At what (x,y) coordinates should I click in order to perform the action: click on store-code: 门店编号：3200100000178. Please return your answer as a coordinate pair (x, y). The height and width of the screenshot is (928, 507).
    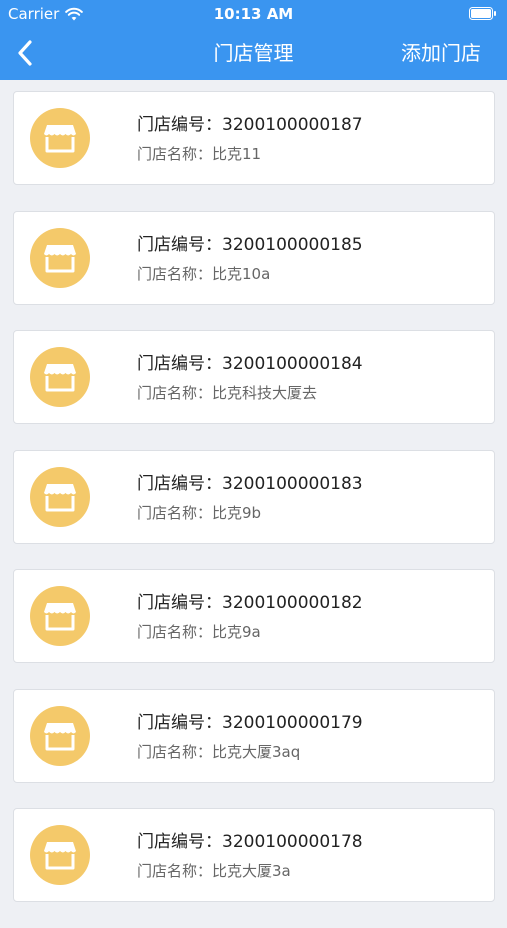
    Looking at the image, I should click on (250, 842).